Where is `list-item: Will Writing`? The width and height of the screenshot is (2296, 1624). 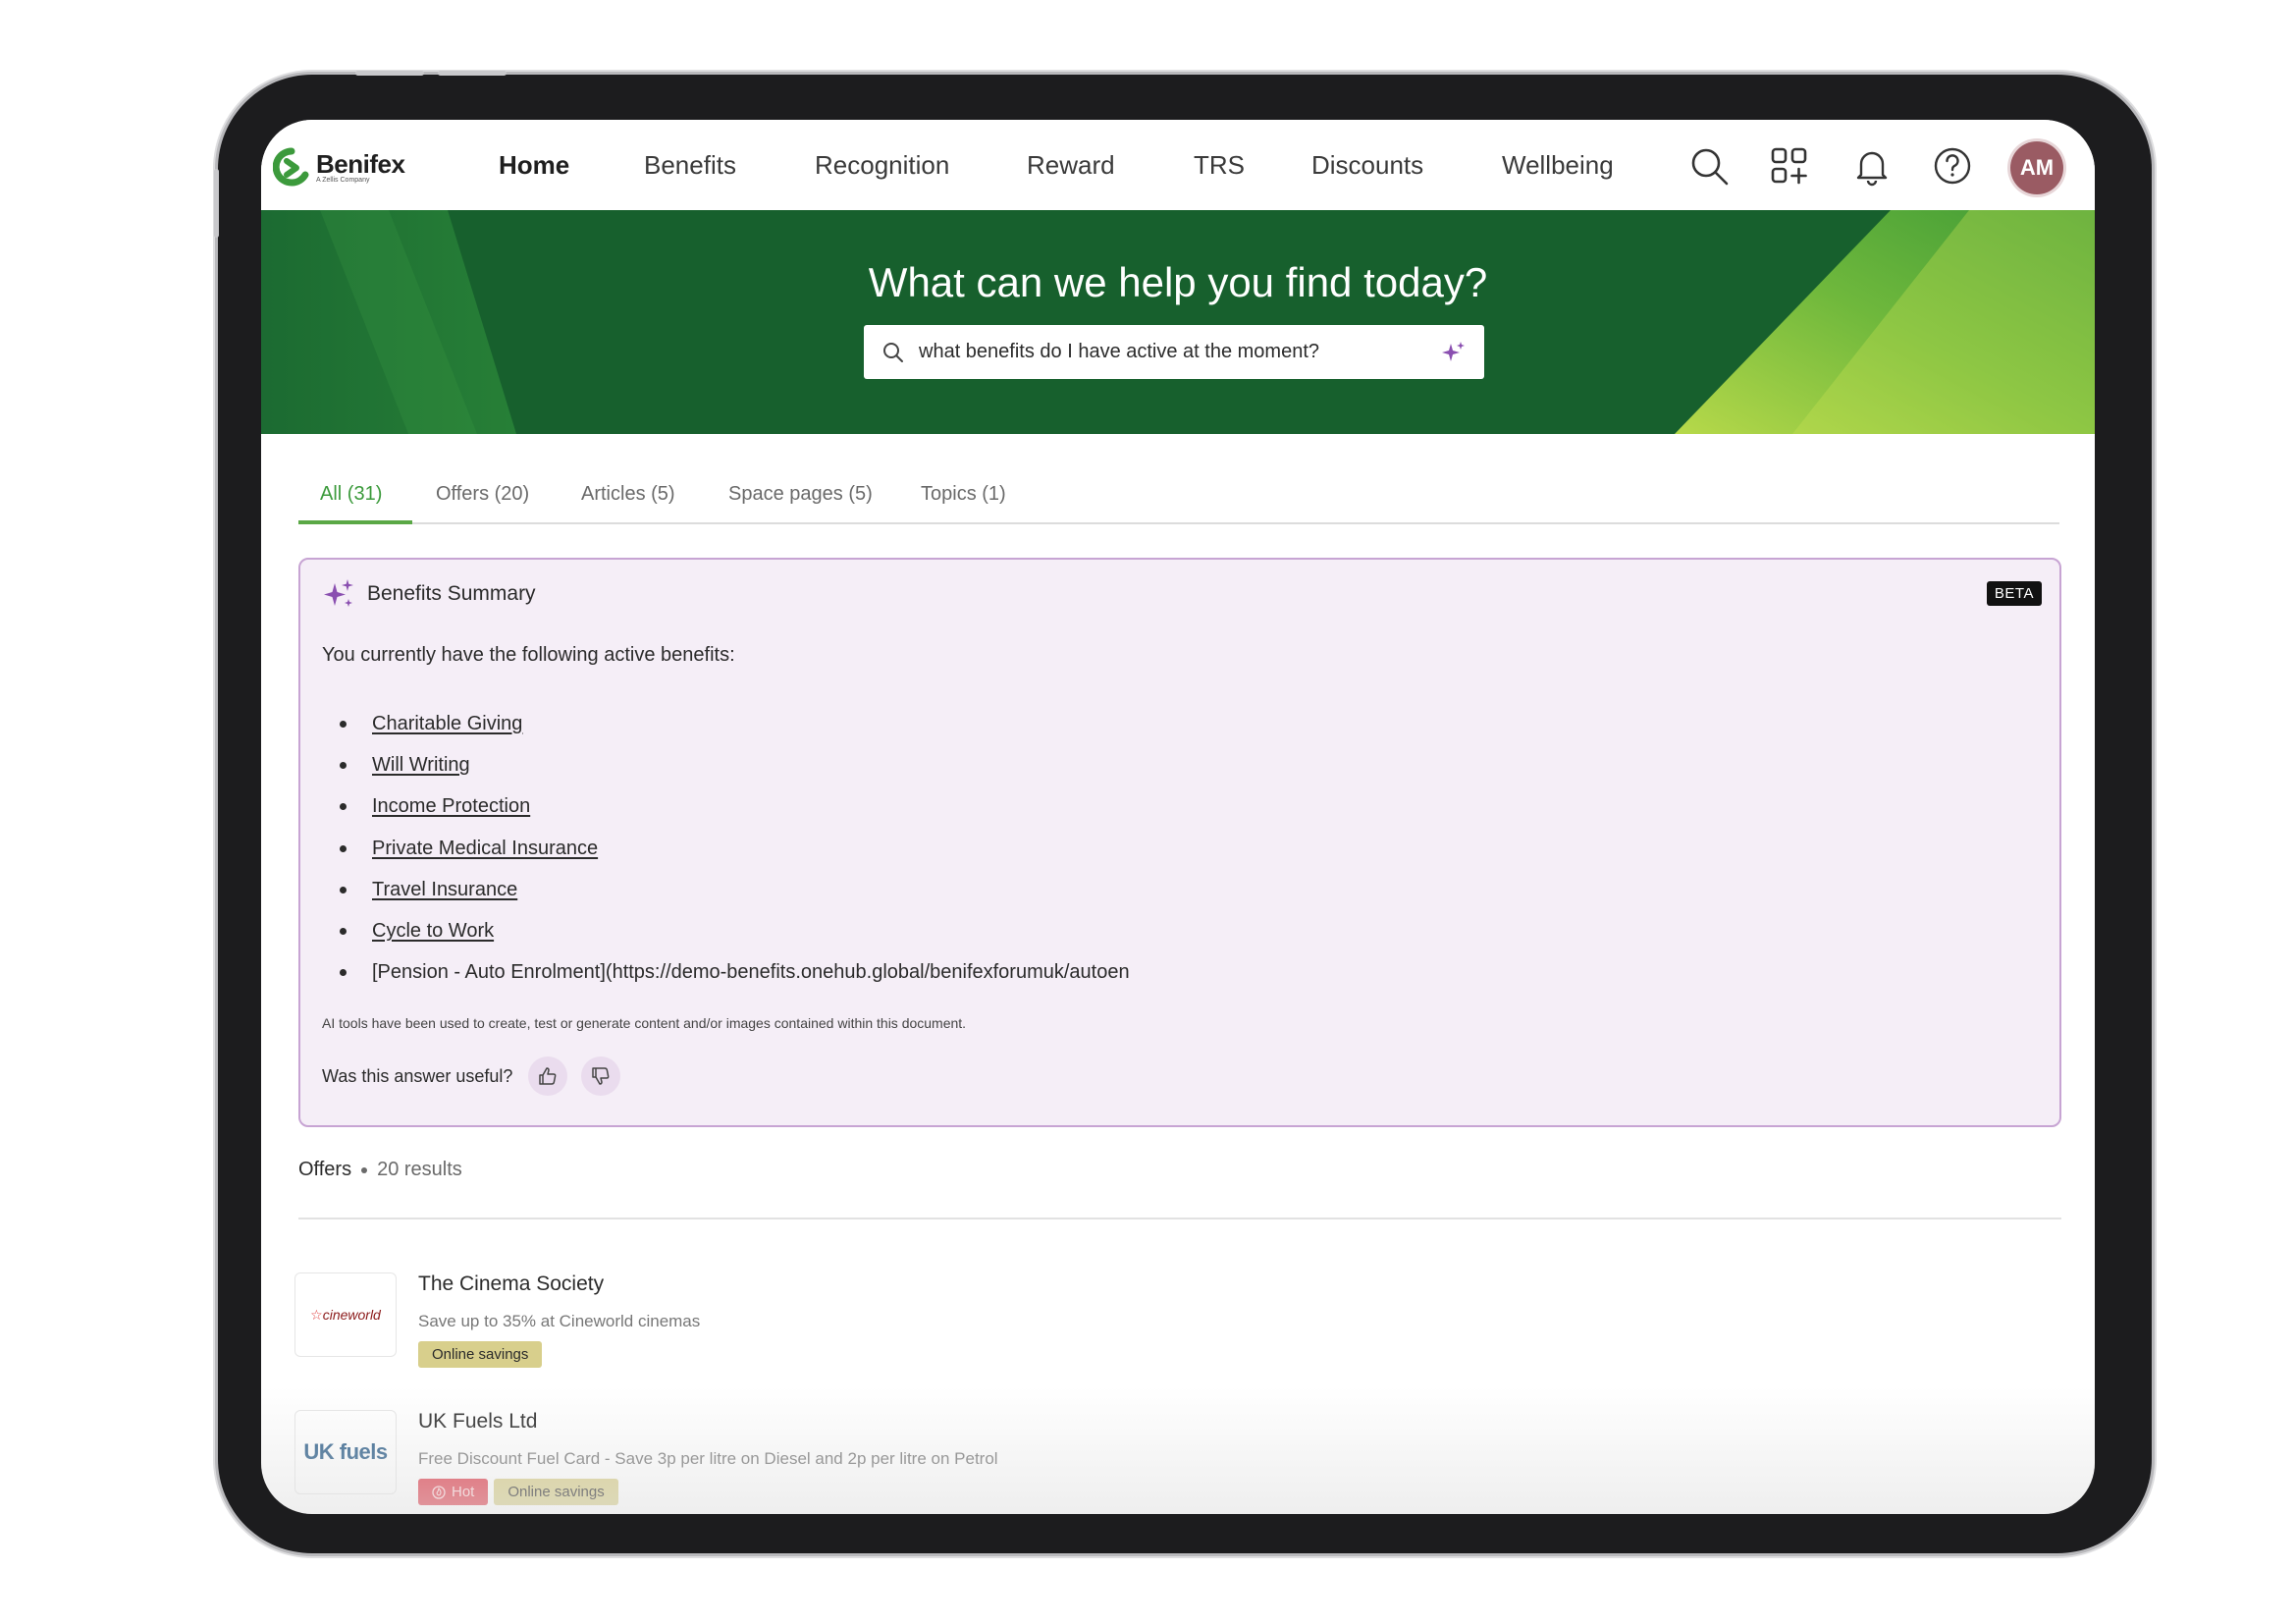
list-item: Will Writing is located at coordinates (726, 764).